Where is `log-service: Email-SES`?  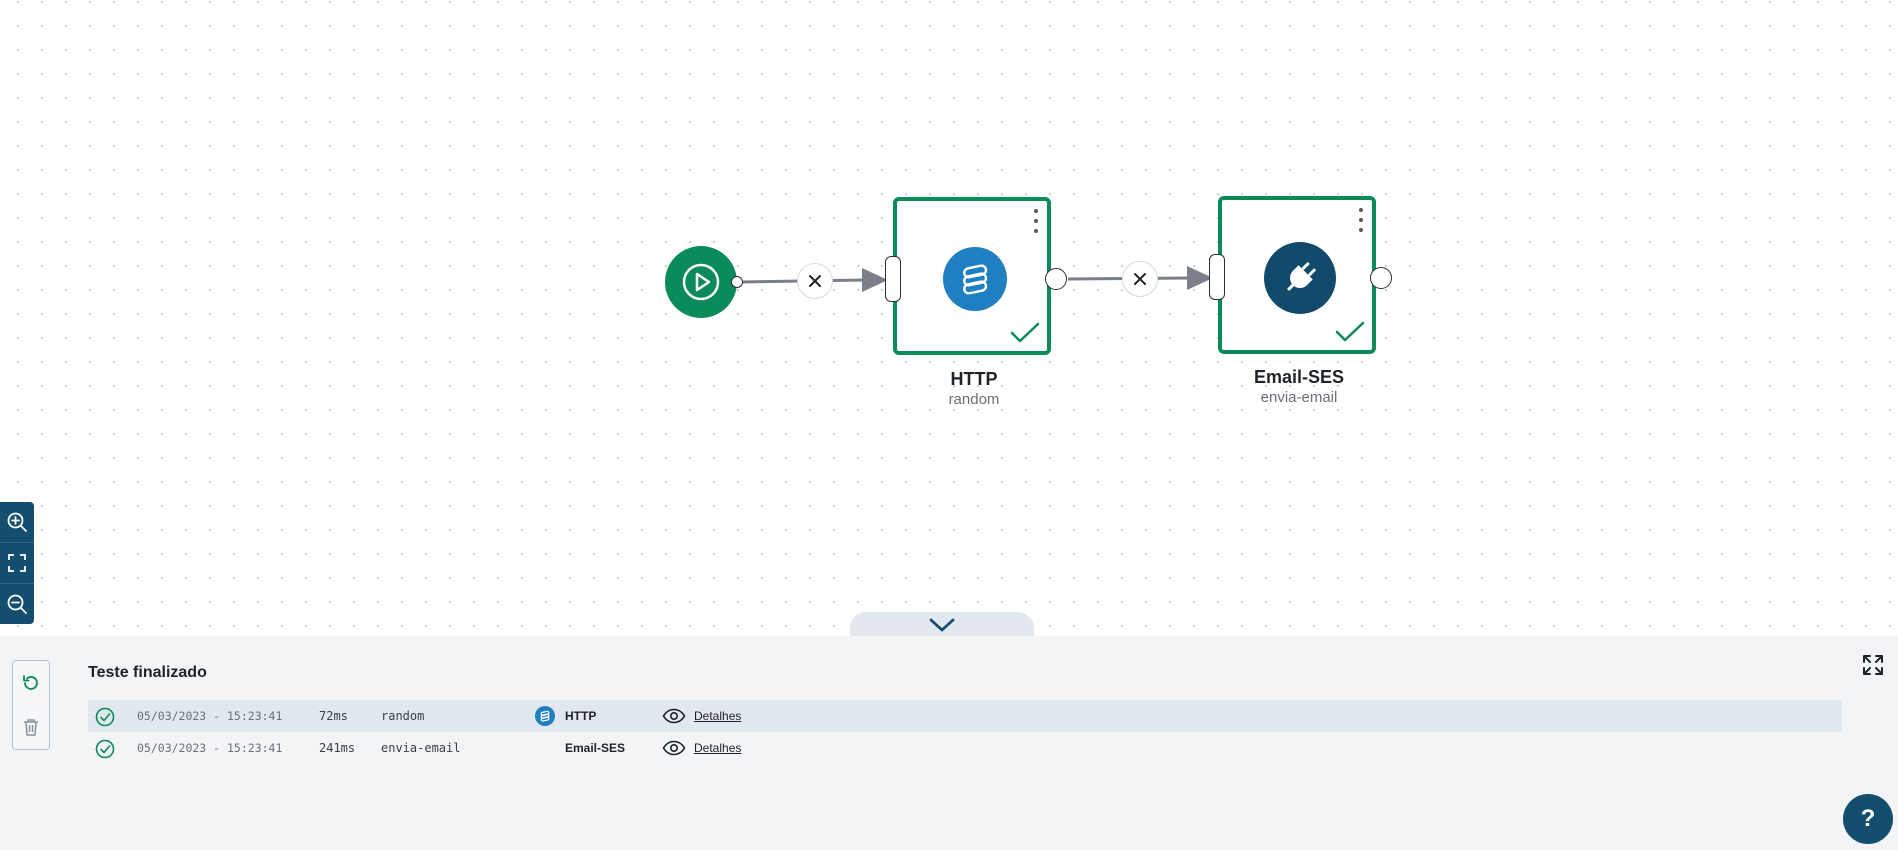
log-service: Email-SES is located at coordinates (595, 748).